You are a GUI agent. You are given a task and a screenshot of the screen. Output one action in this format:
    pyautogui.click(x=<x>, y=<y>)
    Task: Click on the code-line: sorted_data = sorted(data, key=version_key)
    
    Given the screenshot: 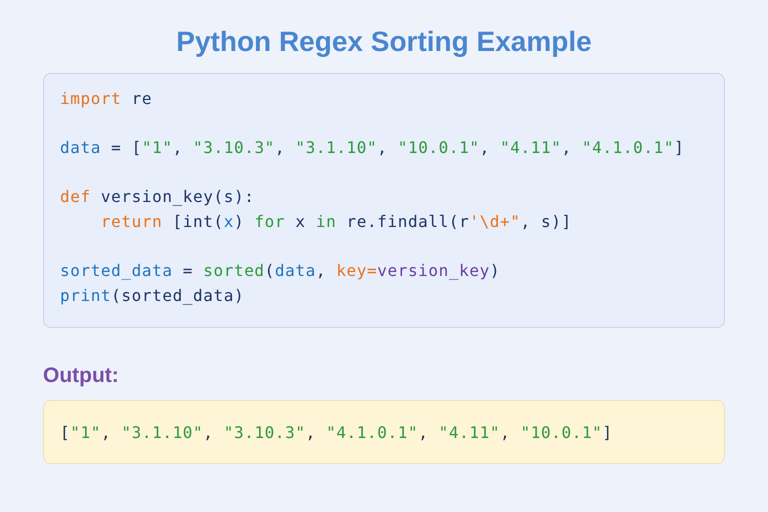 What is the action you would take?
    pyautogui.click(x=280, y=271)
    